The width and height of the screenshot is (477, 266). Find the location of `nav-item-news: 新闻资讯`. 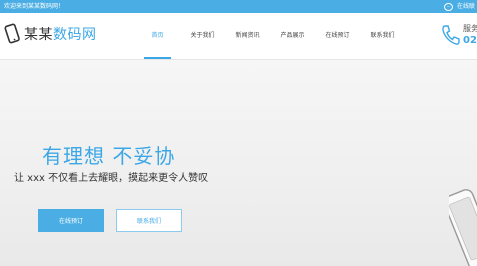

nav-item-news: 新闻资讯 is located at coordinates (247, 36).